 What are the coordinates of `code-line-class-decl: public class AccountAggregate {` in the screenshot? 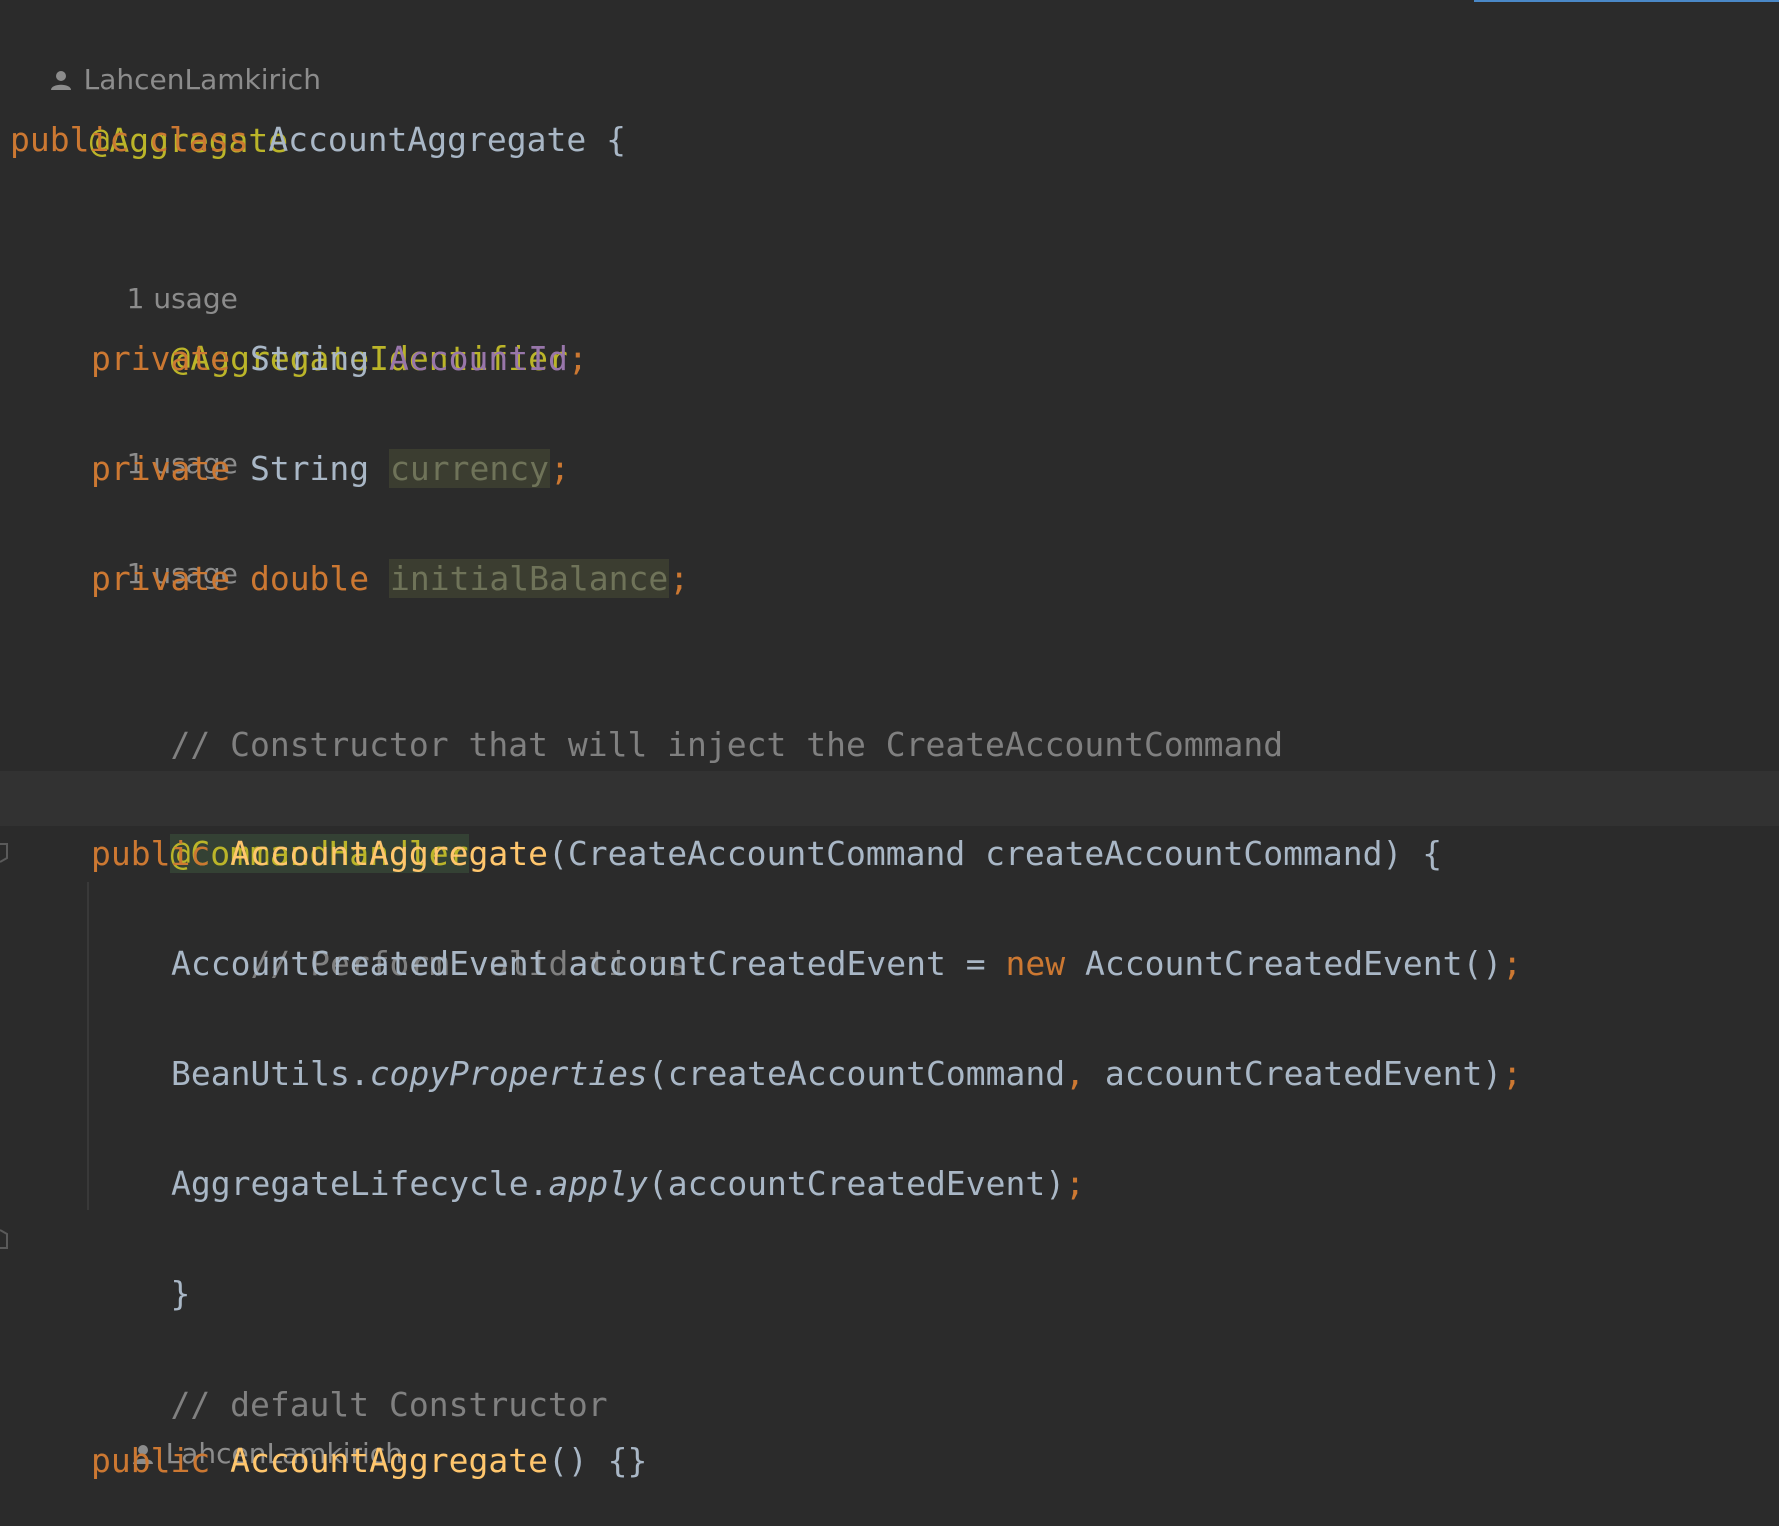 It's located at (894, 139).